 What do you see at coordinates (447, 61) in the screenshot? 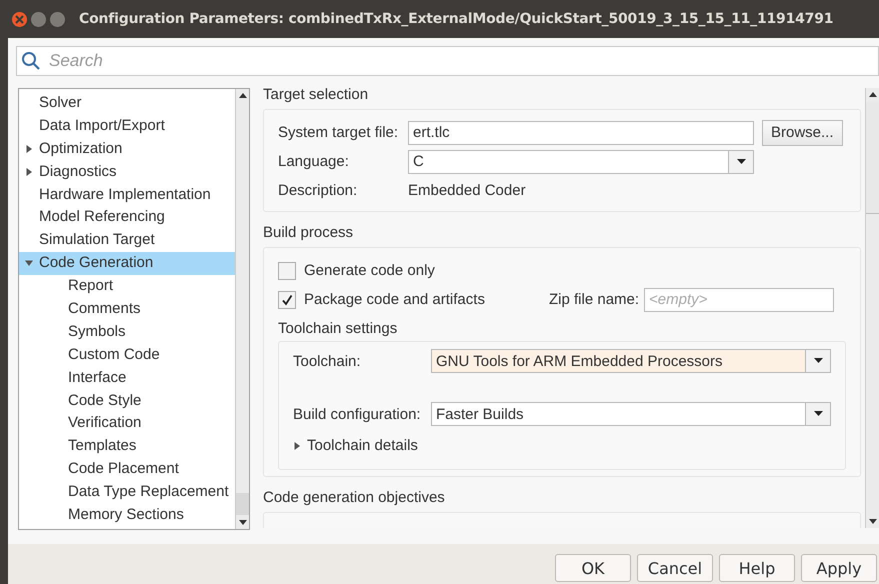
I see `search-field: Search` at bounding box center [447, 61].